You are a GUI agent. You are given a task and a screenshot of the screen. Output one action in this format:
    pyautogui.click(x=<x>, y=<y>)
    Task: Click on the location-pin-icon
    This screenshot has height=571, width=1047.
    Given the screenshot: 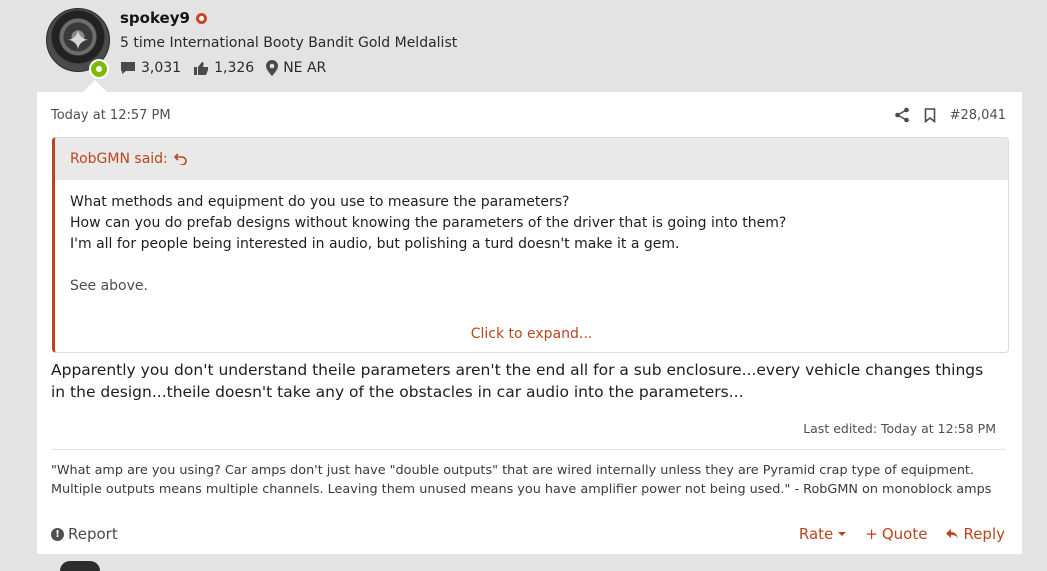 What is the action you would take?
    pyautogui.click(x=272, y=68)
    